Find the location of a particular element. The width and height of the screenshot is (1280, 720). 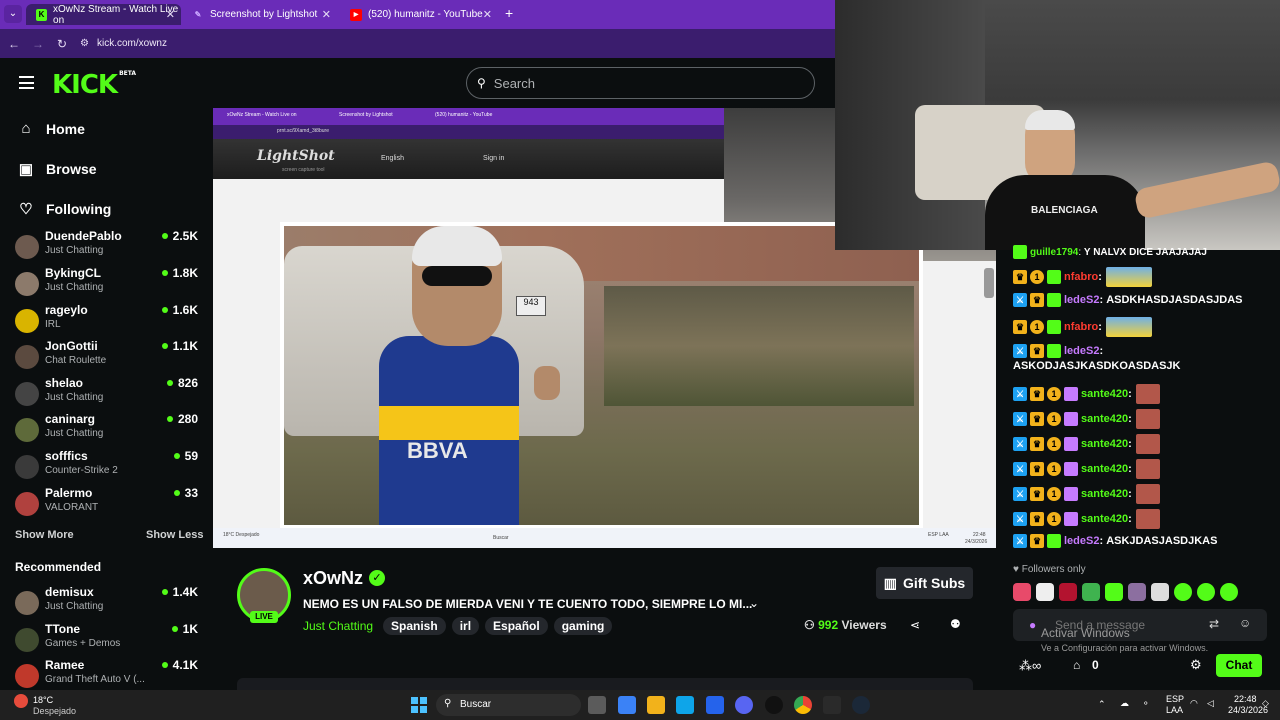

translate-icon: ⇄ is located at coordinates (1214, 624).